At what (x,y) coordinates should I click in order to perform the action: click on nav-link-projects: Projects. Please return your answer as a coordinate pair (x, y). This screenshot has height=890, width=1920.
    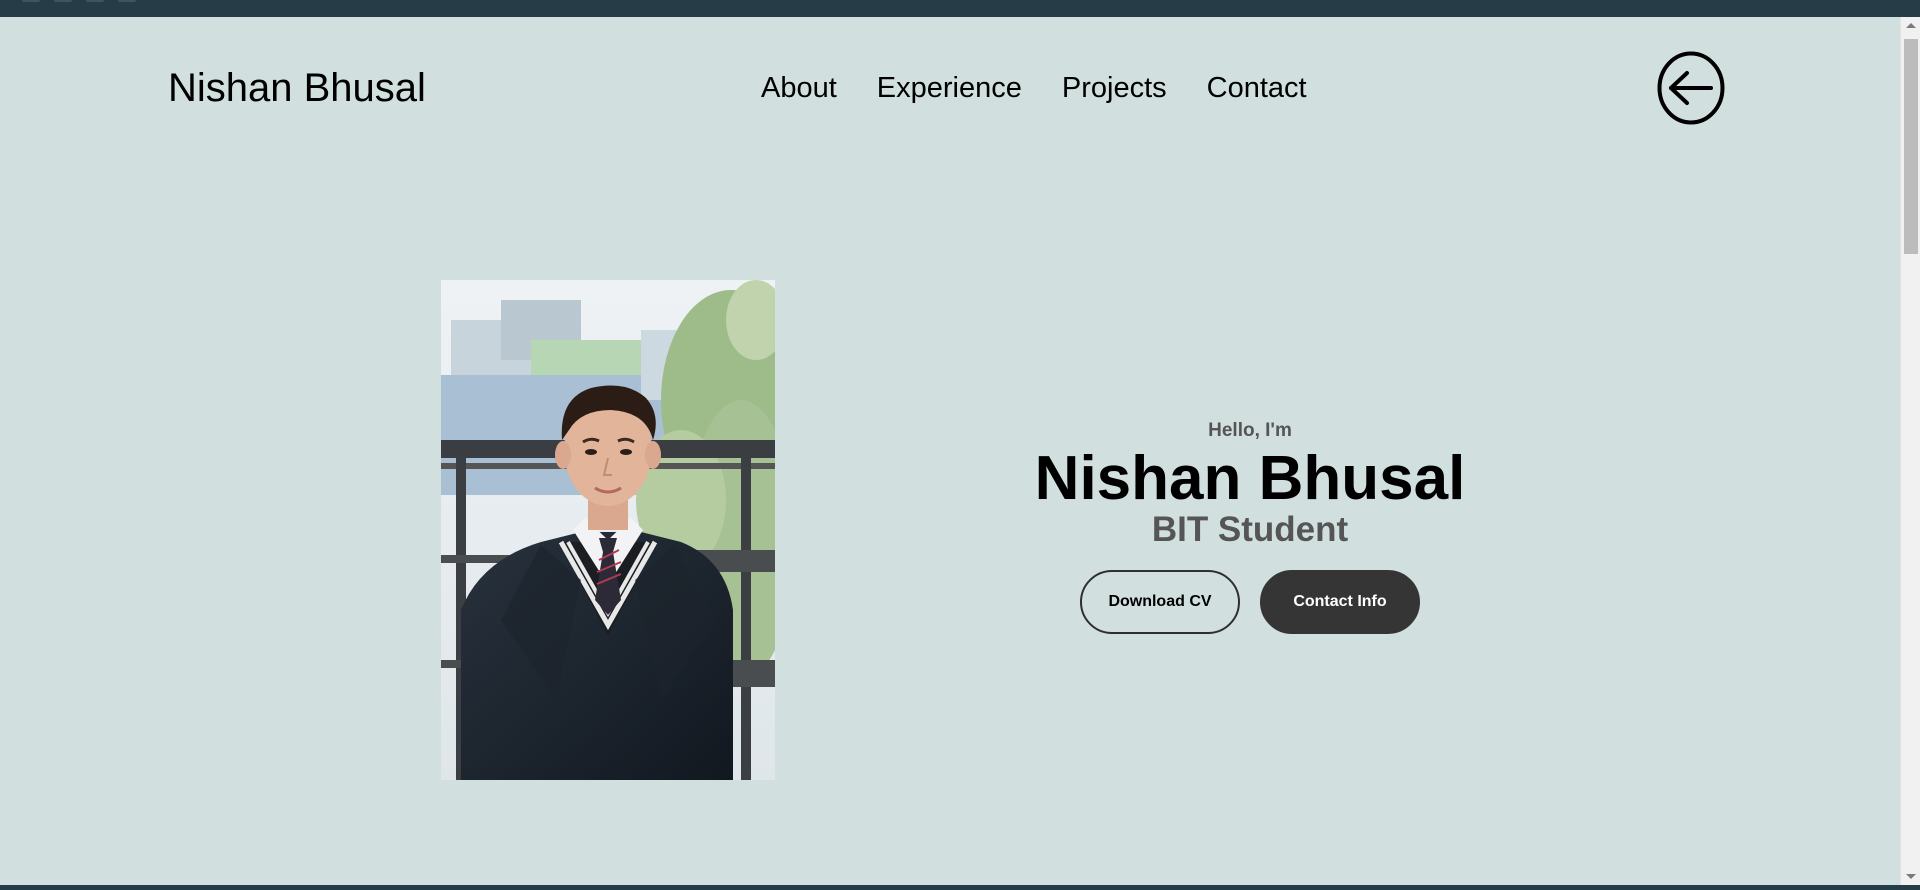
    Looking at the image, I should click on (1114, 88).